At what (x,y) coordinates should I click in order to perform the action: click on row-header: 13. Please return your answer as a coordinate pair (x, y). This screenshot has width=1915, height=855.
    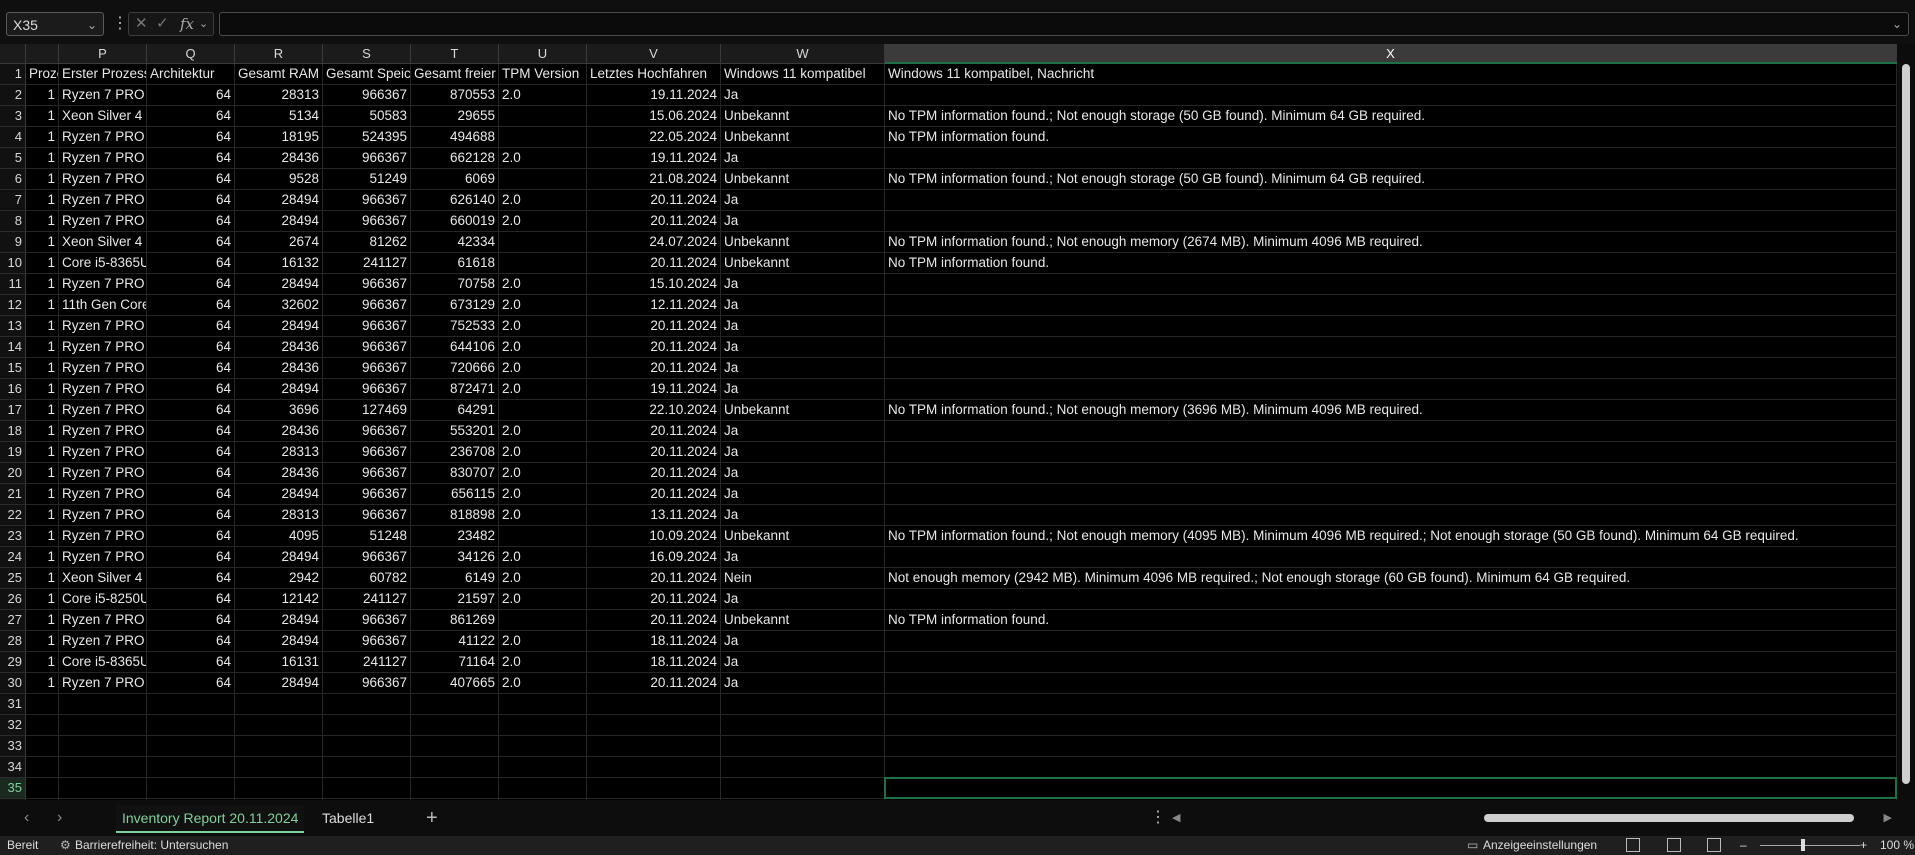
    Looking at the image, I should click on (13, 326).